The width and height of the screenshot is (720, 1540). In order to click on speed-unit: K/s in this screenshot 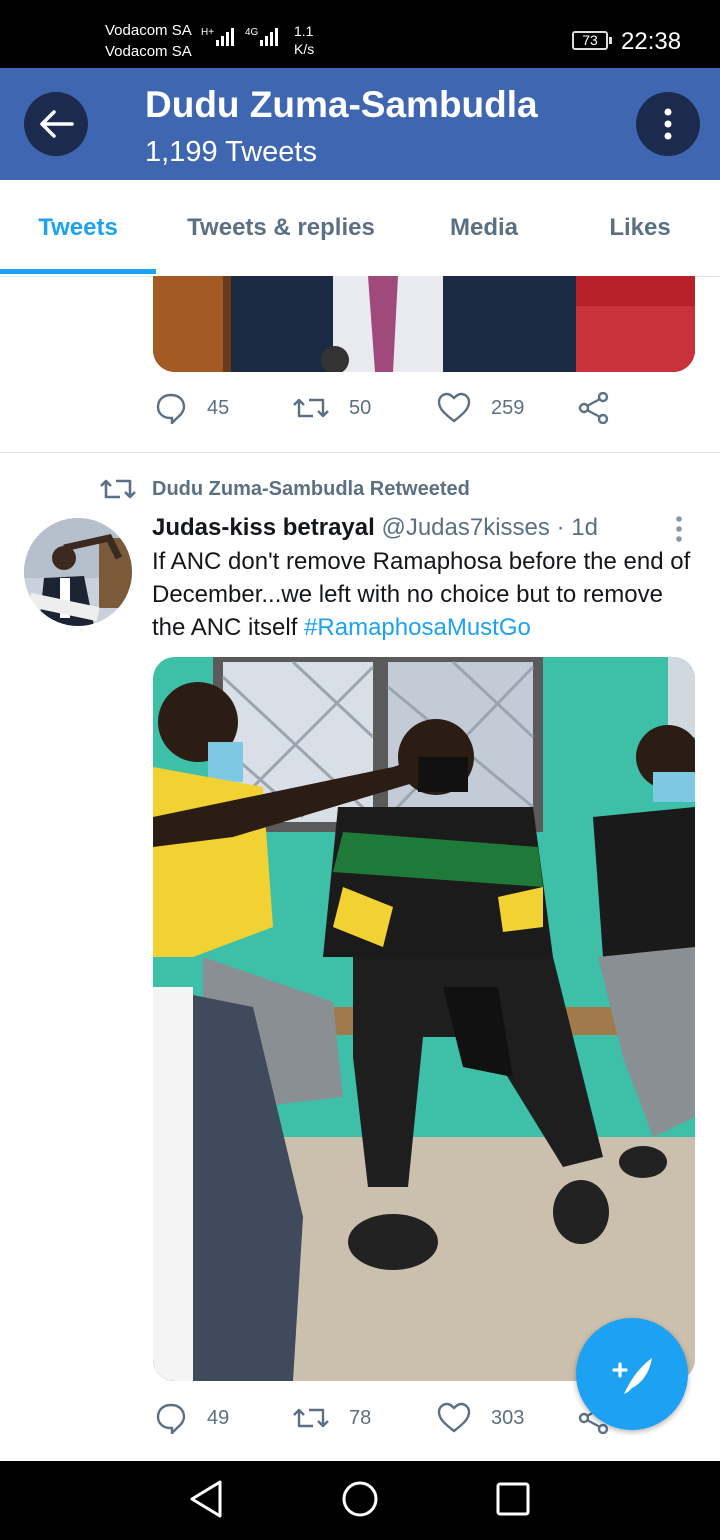, I will do `click(304, 49)`.